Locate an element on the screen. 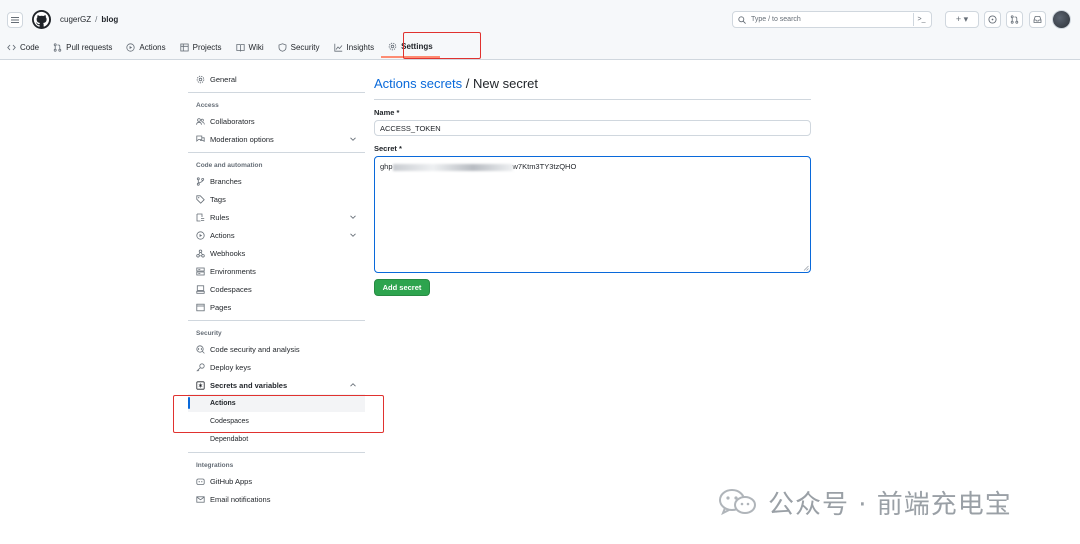 The image size is (1080, 544). settings-highlight-box is located at coordinates (442, 45).